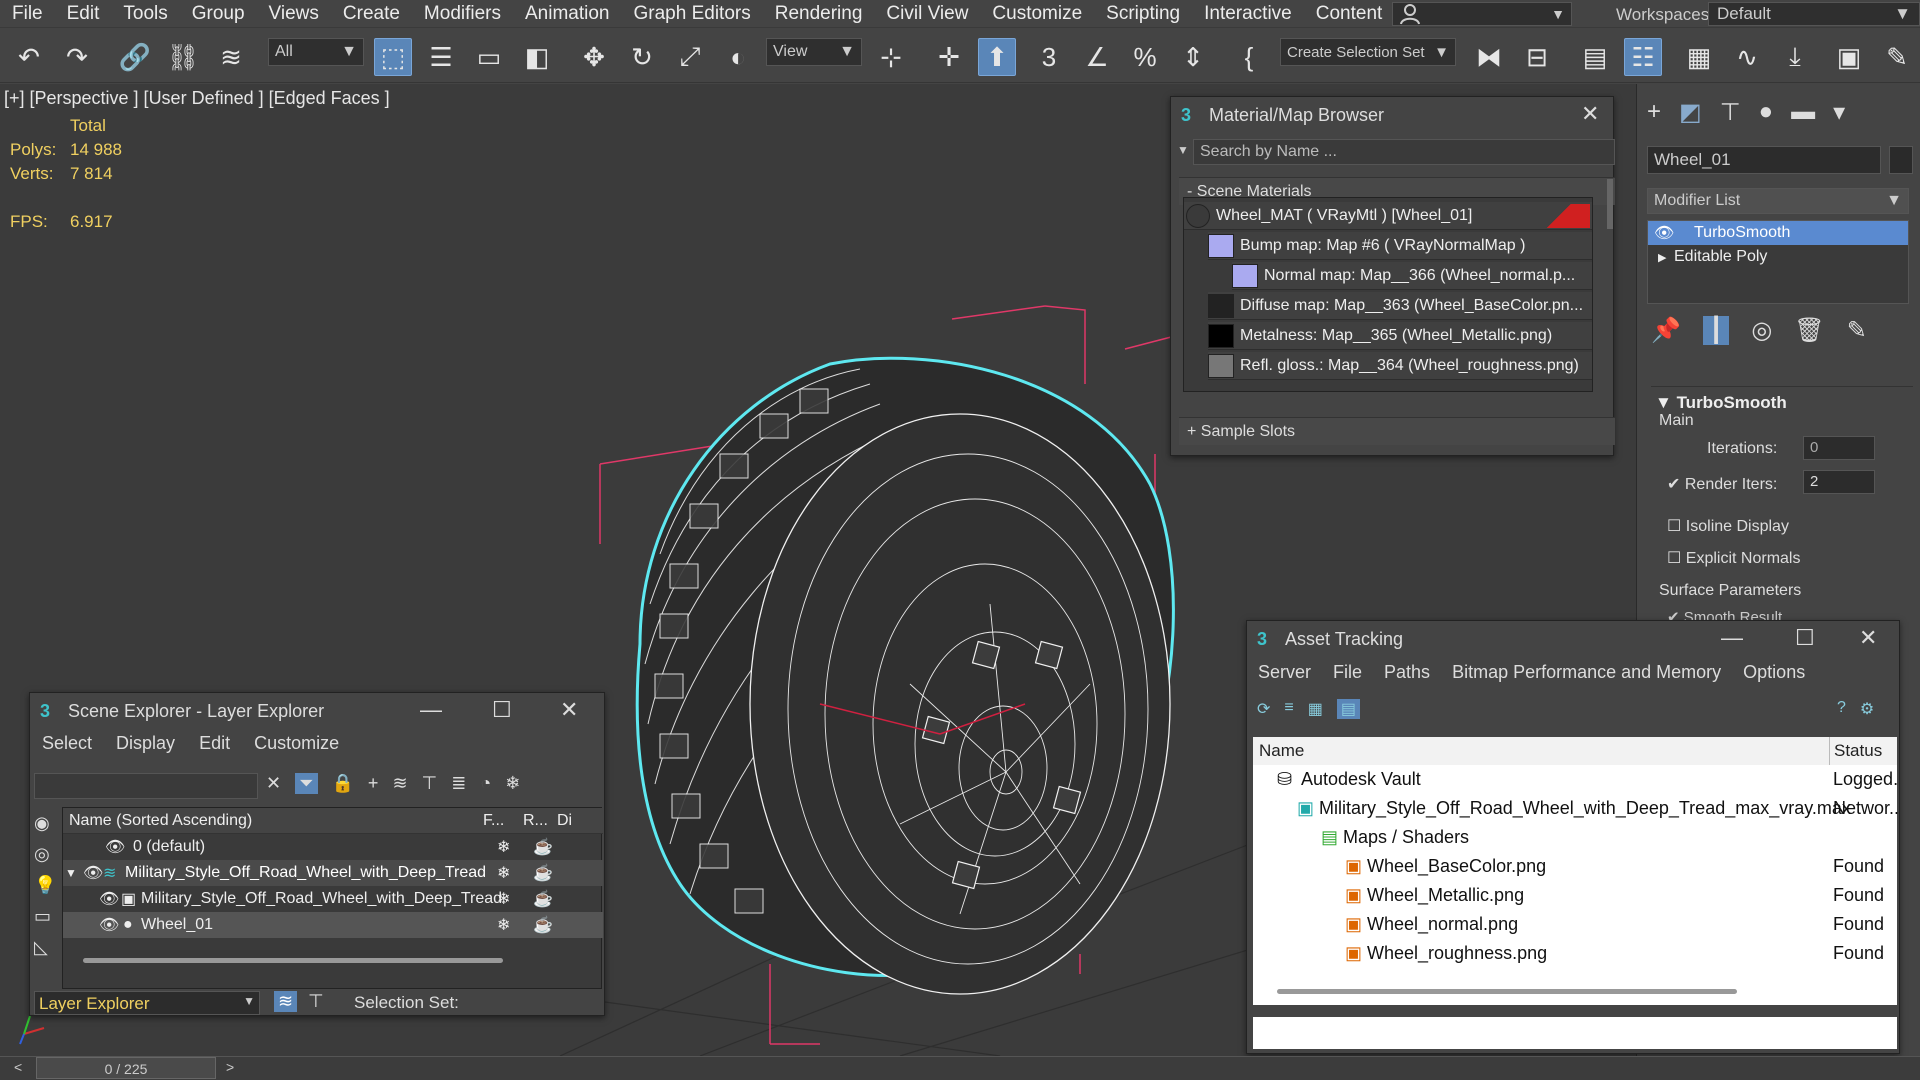 The image size is (1920, 1080). What do you see at coordinates (819, 14) in the screenshot?
I see `menu-rendering: Rendering` at bounding box center [819, 14].